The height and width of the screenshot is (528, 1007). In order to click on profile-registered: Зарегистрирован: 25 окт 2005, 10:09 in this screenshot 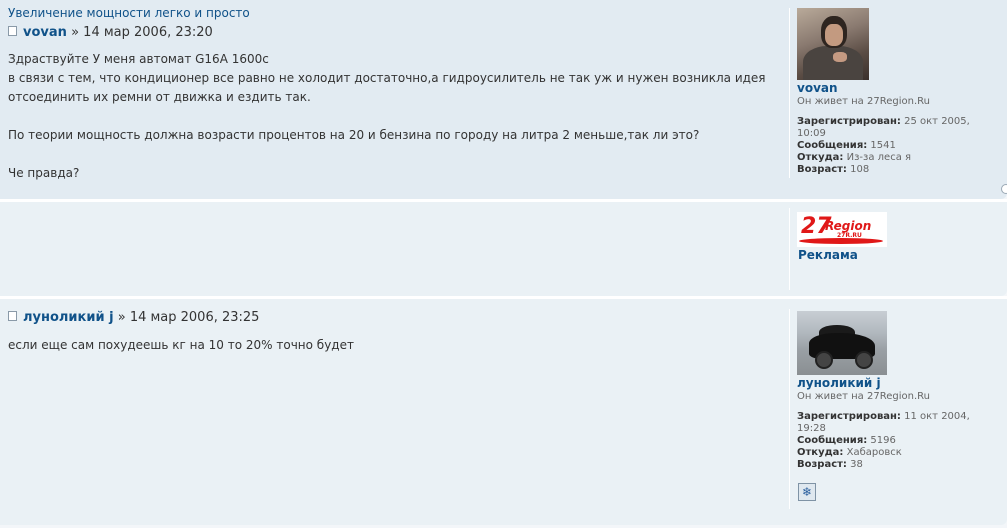, I will do `click(883, 127)`.